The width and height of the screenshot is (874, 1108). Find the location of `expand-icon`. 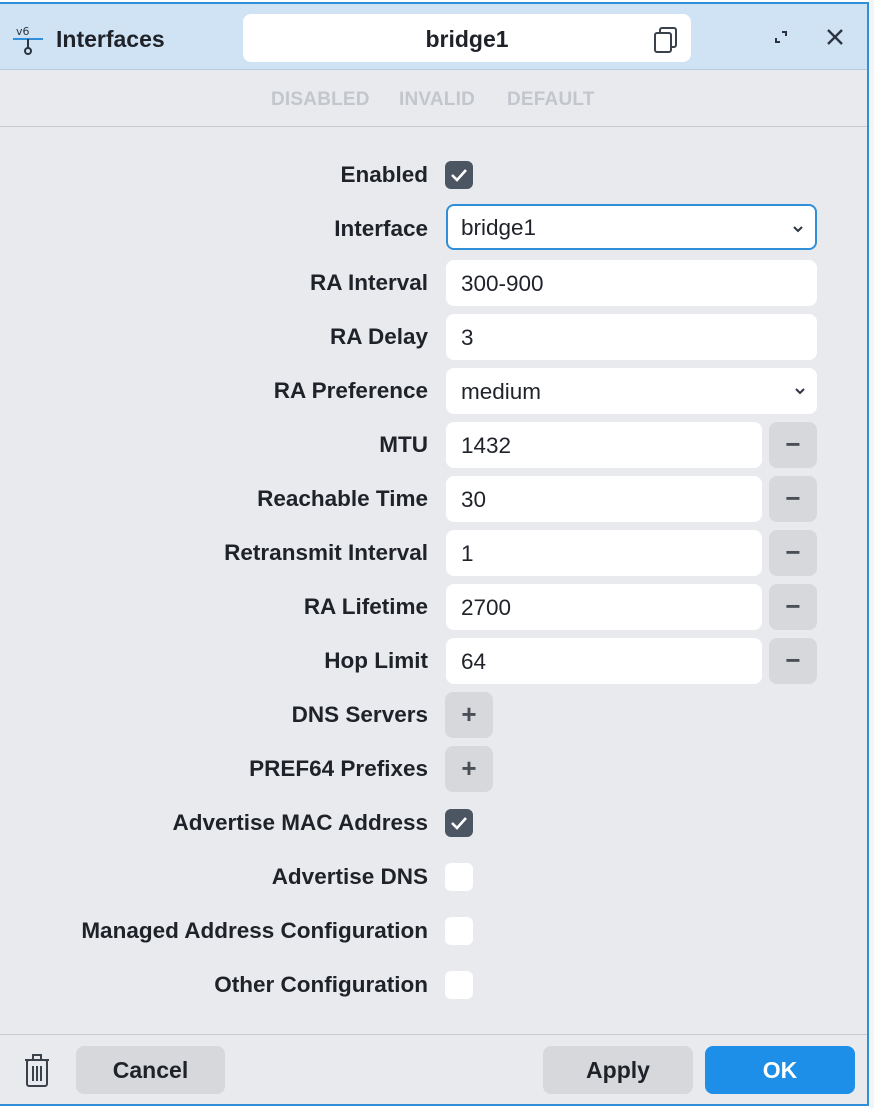

expand-icon is located at coordinates (781, 37).